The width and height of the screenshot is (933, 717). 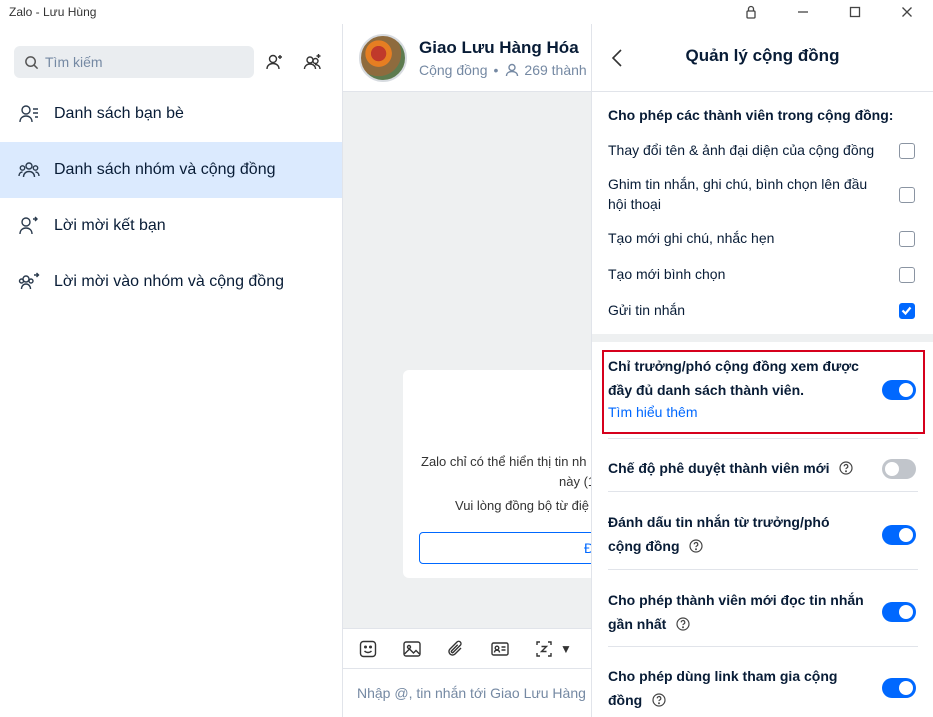 I want to click on add-friend-button, so click(x=275, y=62).